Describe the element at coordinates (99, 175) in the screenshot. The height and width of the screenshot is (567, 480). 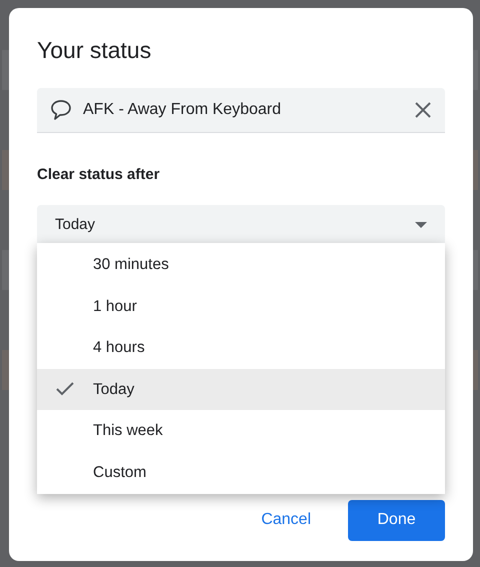
I see `section-label: Clear status after` at that location.